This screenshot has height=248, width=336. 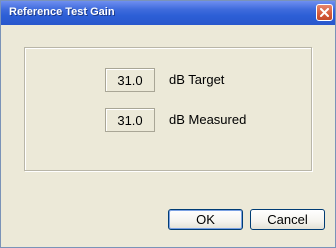 I want to click on measured-label: dB Measured, so click(x=208, y=119).